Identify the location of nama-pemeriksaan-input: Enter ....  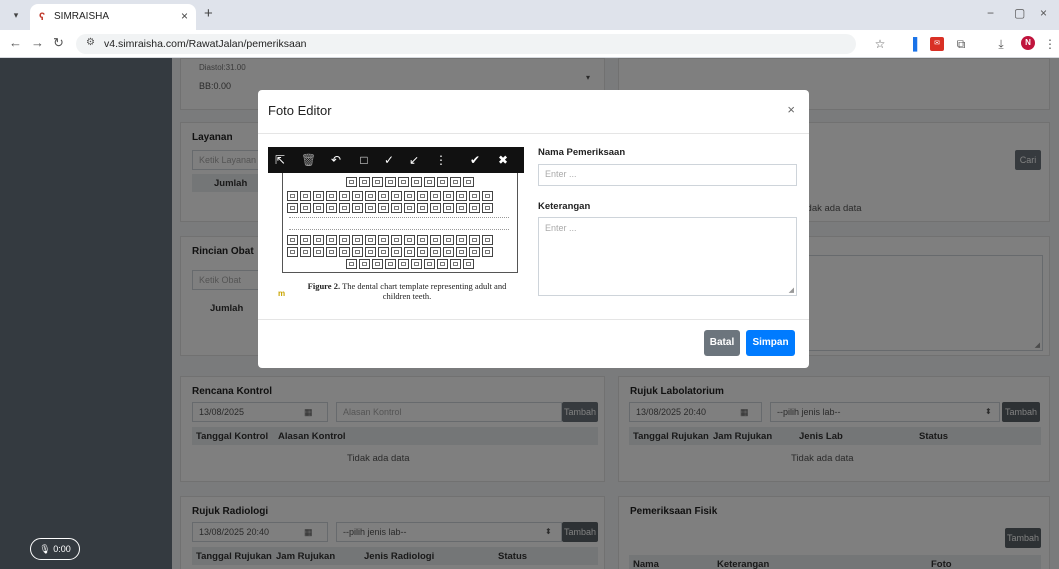
(667, 175).